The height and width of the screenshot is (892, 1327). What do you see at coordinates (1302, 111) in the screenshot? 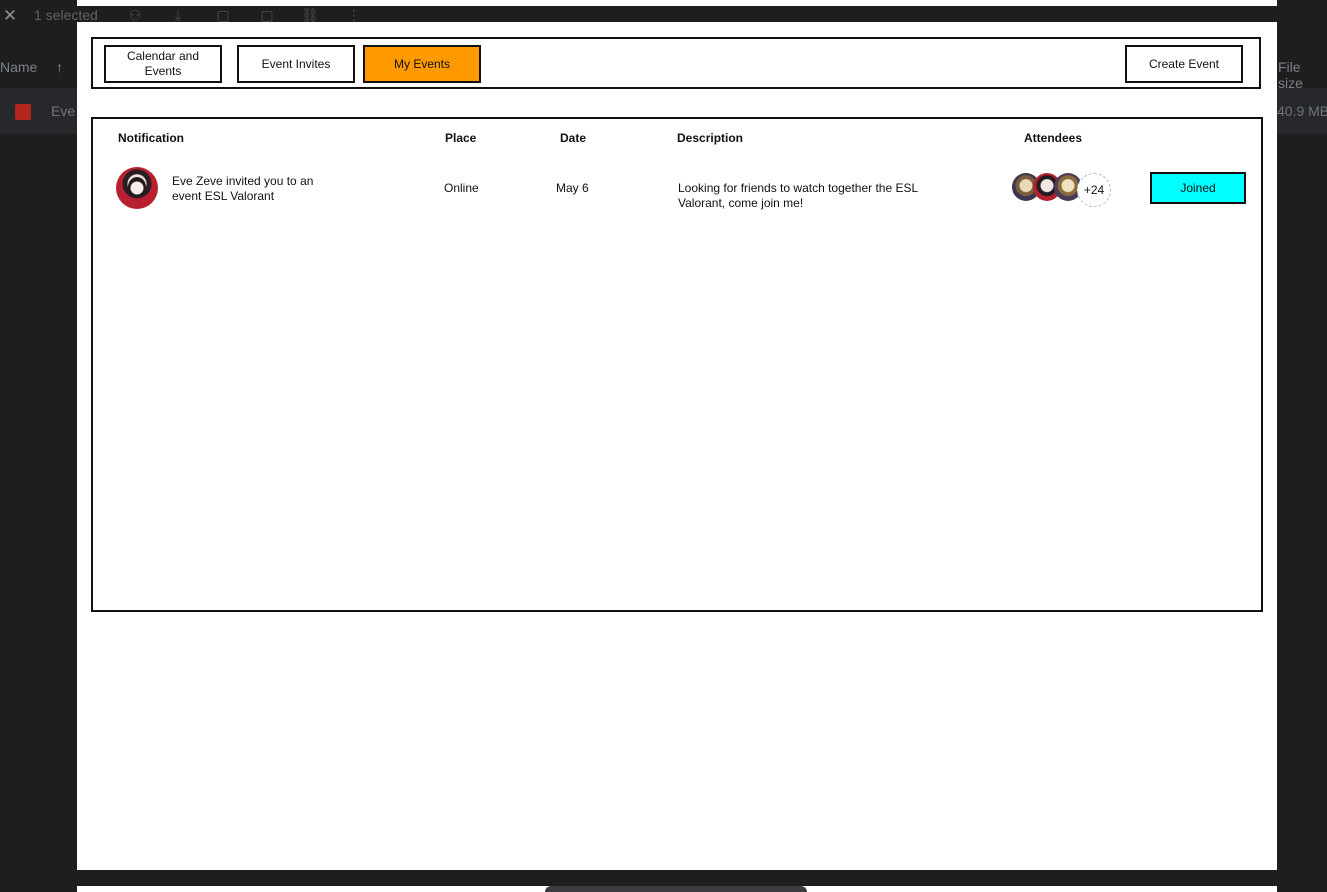
I see `file-row-size: 40.9 MB` at bounding box center [1302, 111].